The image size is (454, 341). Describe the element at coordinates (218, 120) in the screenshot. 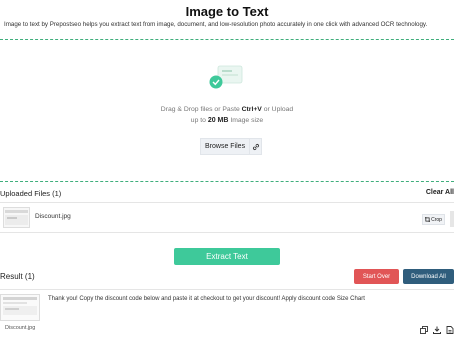

I see `size-limit: 20 MB` at that location.